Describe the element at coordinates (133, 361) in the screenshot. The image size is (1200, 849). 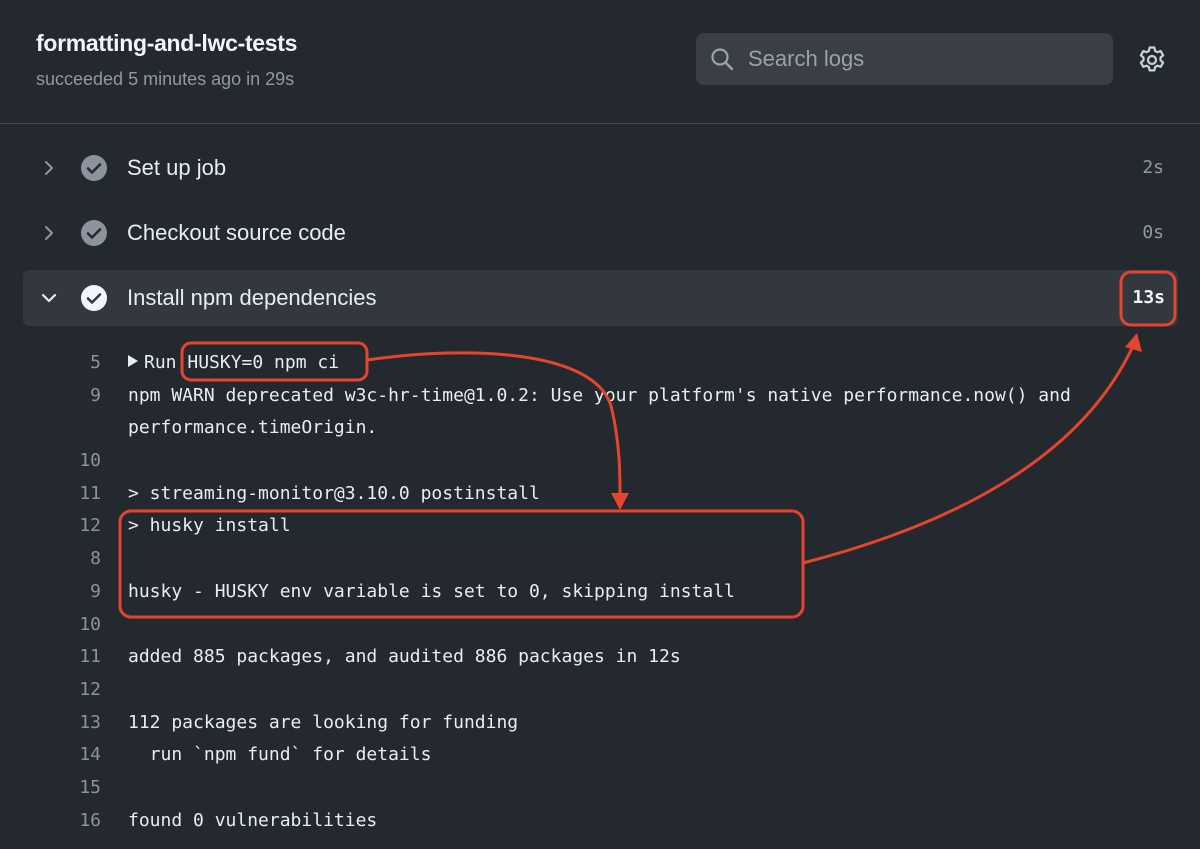
I see `triangle-right-icon` at that location.